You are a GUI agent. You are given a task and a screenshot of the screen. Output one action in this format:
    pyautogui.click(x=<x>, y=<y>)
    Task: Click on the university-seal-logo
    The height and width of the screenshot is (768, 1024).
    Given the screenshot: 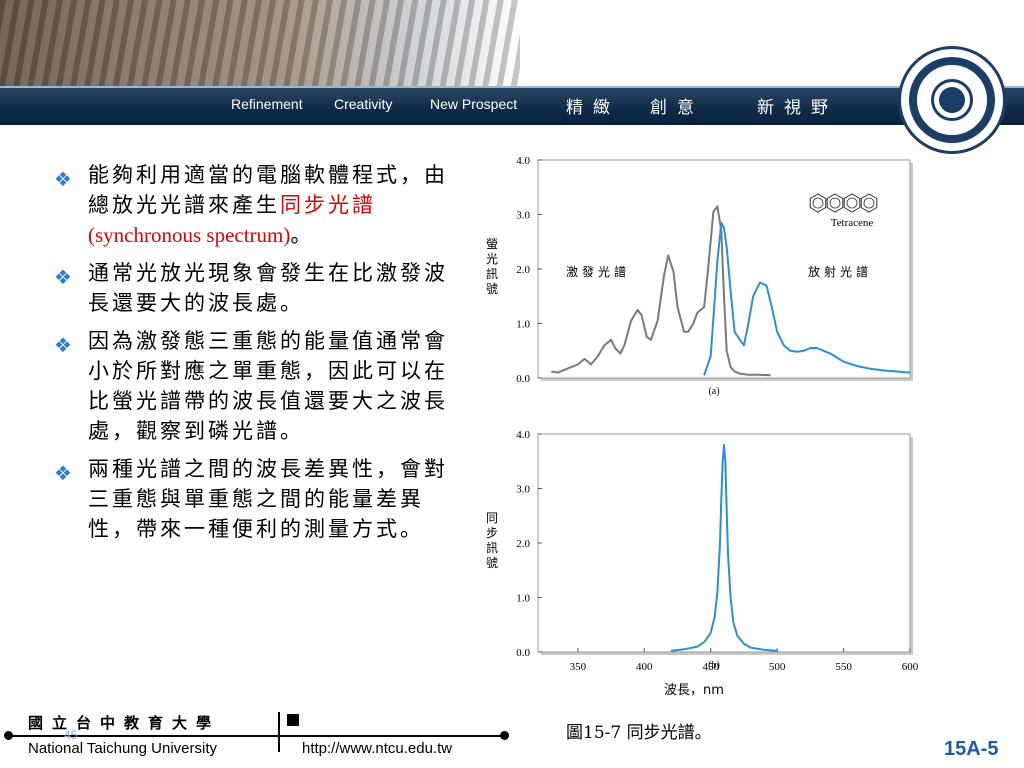 What is the action you would take?
    pyautogui.click(x=952, y=100)
    